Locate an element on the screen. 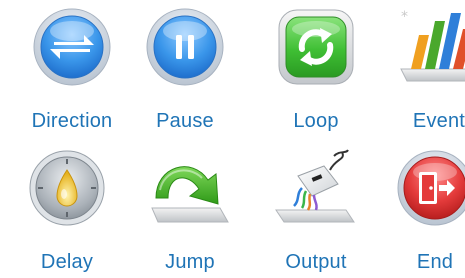 The image size is (465, 278). palette-item-label: Delay is located at coordinates (67, 262).